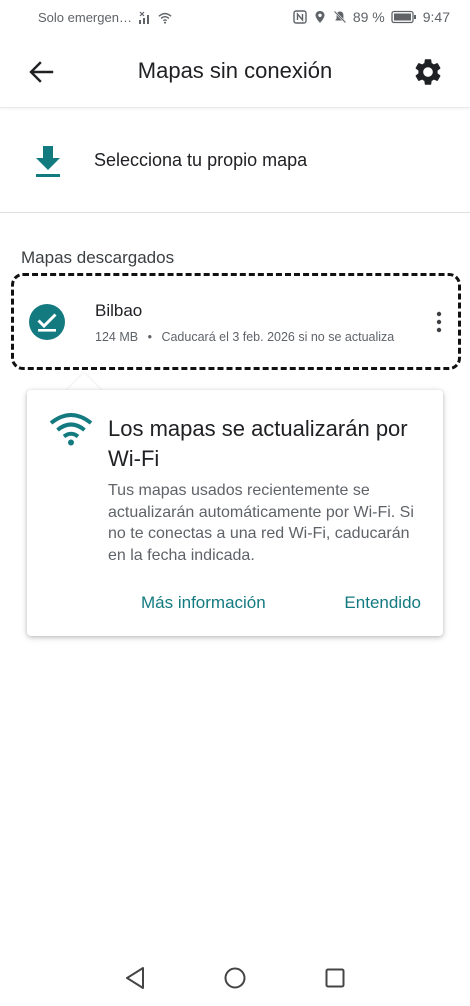  I want to click on got-it-button: Entendido, so click(382, 603).